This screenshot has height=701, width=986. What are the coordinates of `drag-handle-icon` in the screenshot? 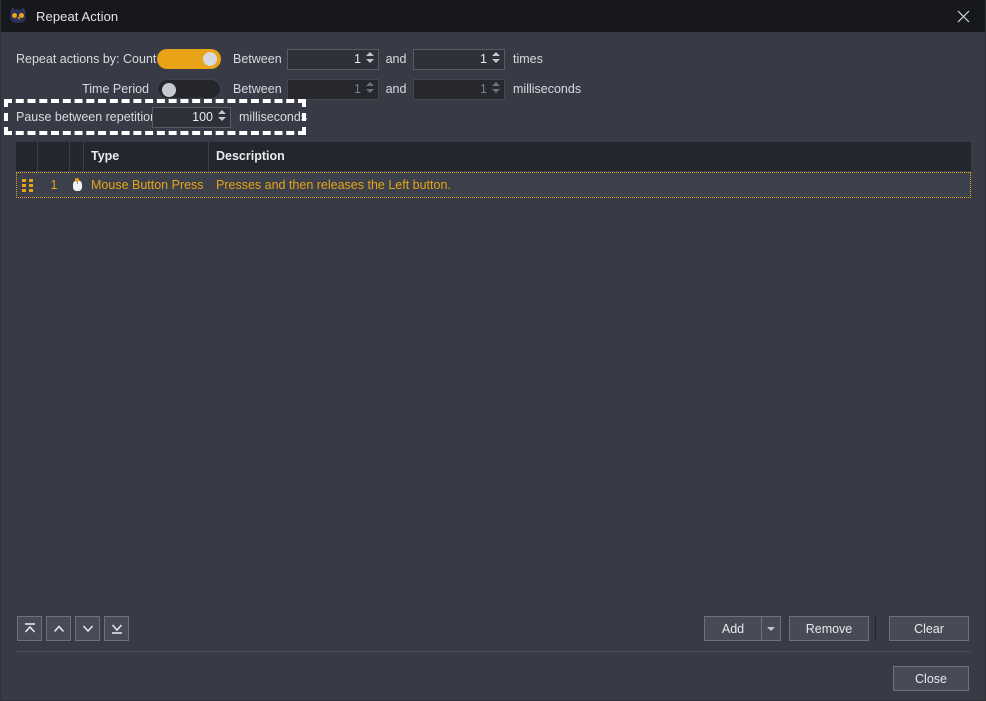 It's located at (27, 185).